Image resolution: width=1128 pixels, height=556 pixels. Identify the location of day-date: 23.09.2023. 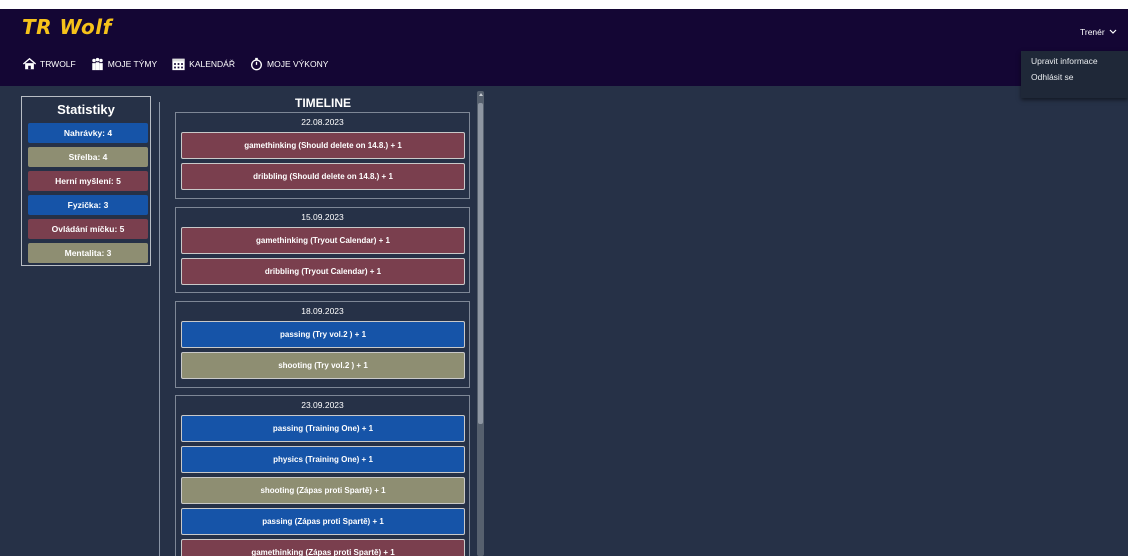
(322, 405).